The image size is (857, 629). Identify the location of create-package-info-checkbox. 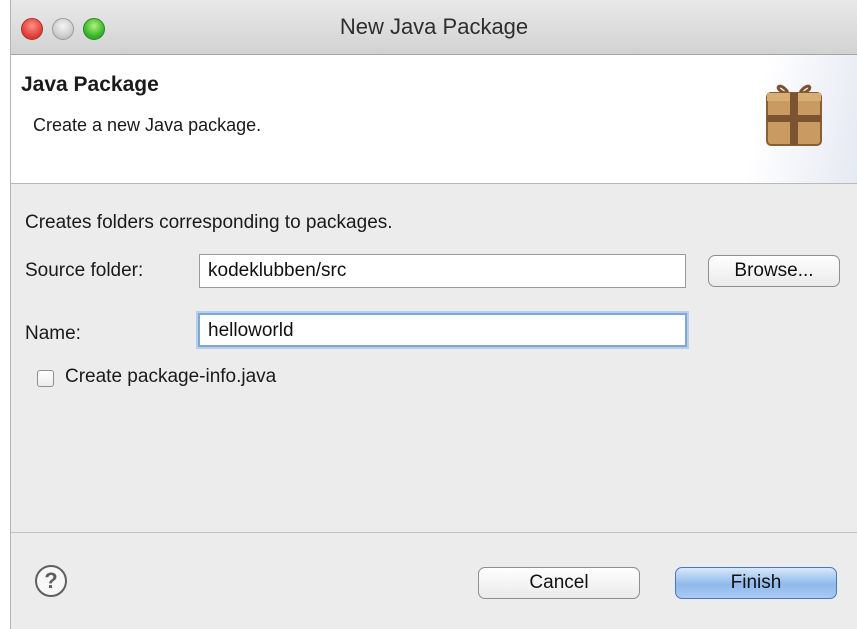
(45, 378).